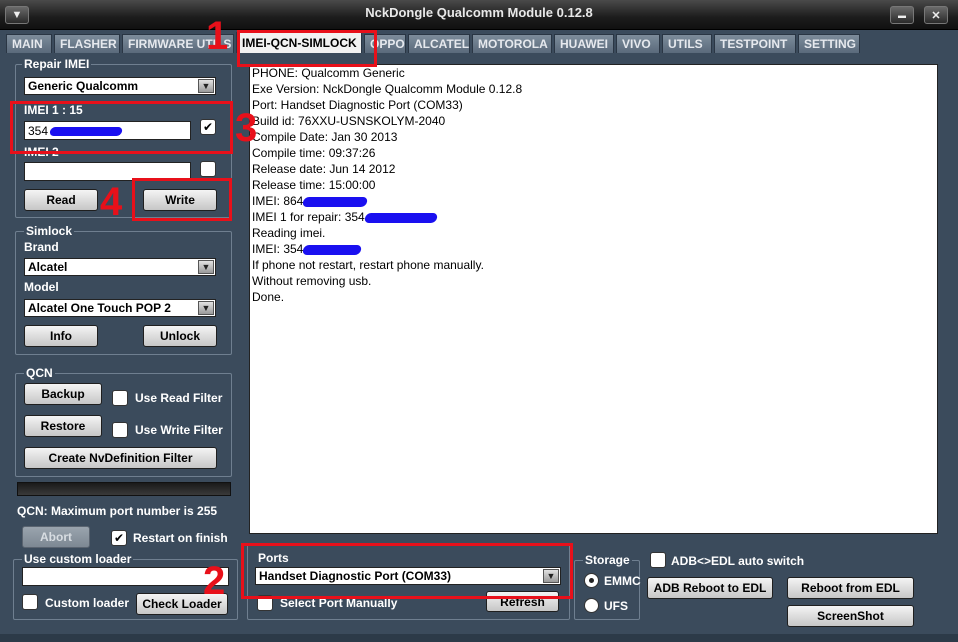  What do you see at coordinates (246, 128) in the screenshot?
I see `annotation-number-3: 3` at bounding box center [246, 128].